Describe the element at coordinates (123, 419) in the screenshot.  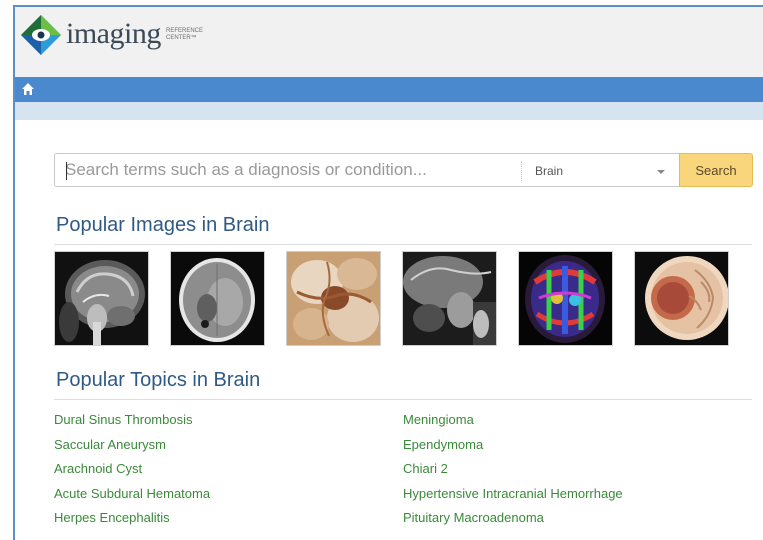
I see `topic-link: Dural Sinus Thrombosis` at that location.